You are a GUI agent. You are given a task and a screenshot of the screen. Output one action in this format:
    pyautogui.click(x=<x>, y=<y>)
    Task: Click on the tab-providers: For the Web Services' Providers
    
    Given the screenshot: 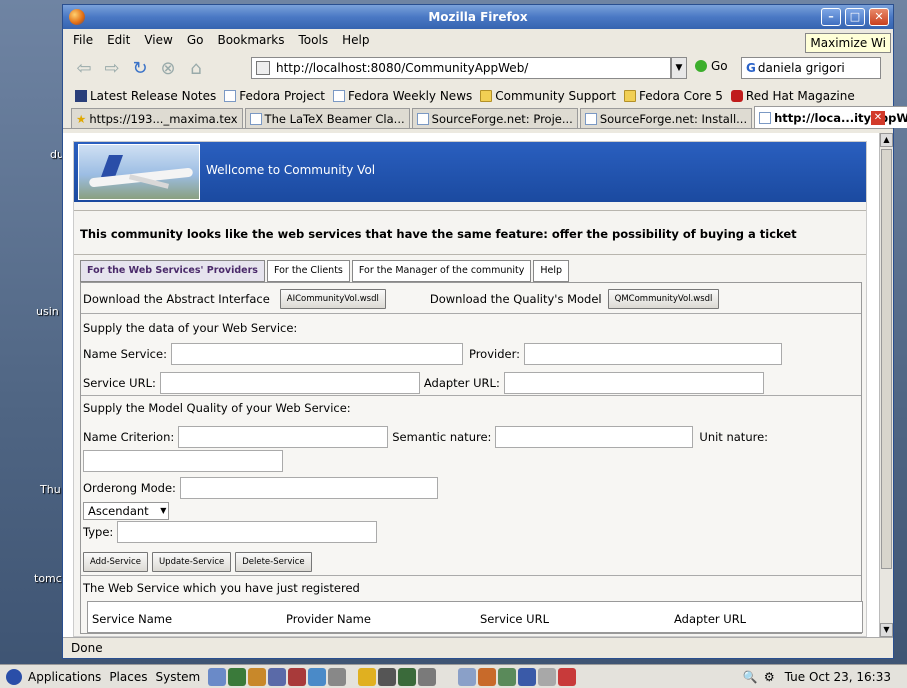 What is the action you would take?
    pyautogui.click(x=172, y=271)
    